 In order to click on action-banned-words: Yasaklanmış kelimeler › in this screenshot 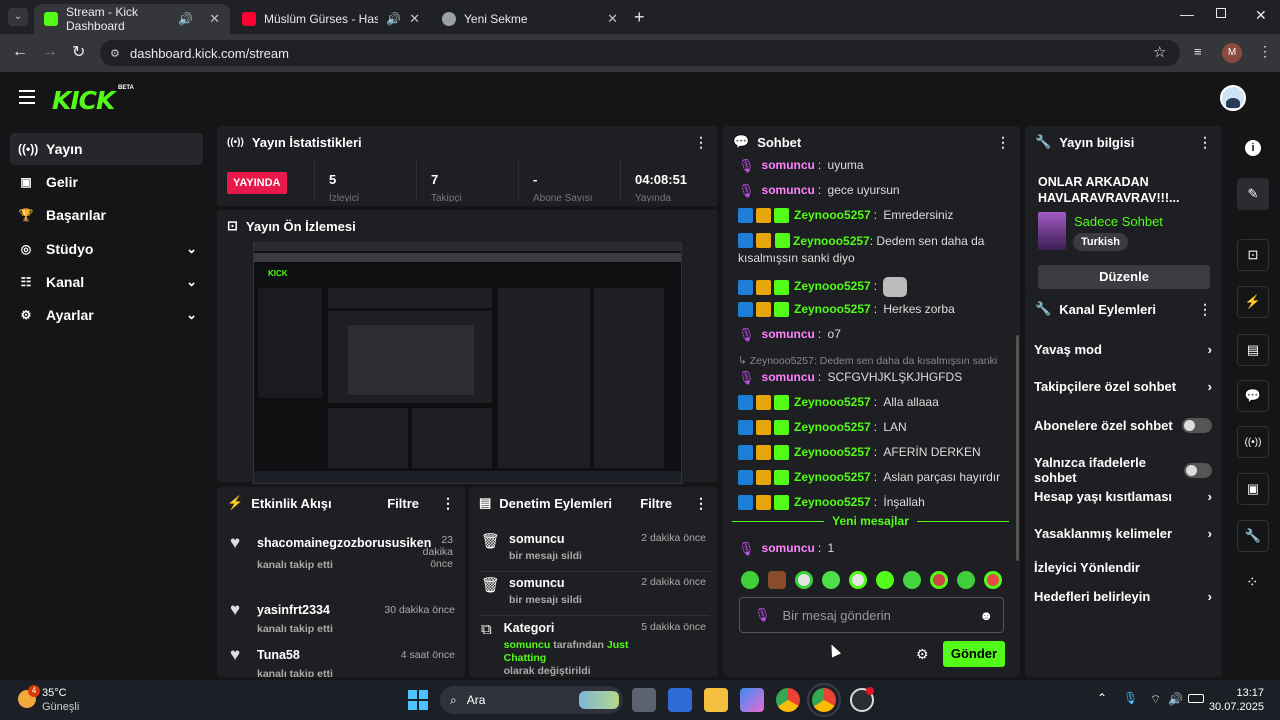, I will do `click(1123, 533)`.